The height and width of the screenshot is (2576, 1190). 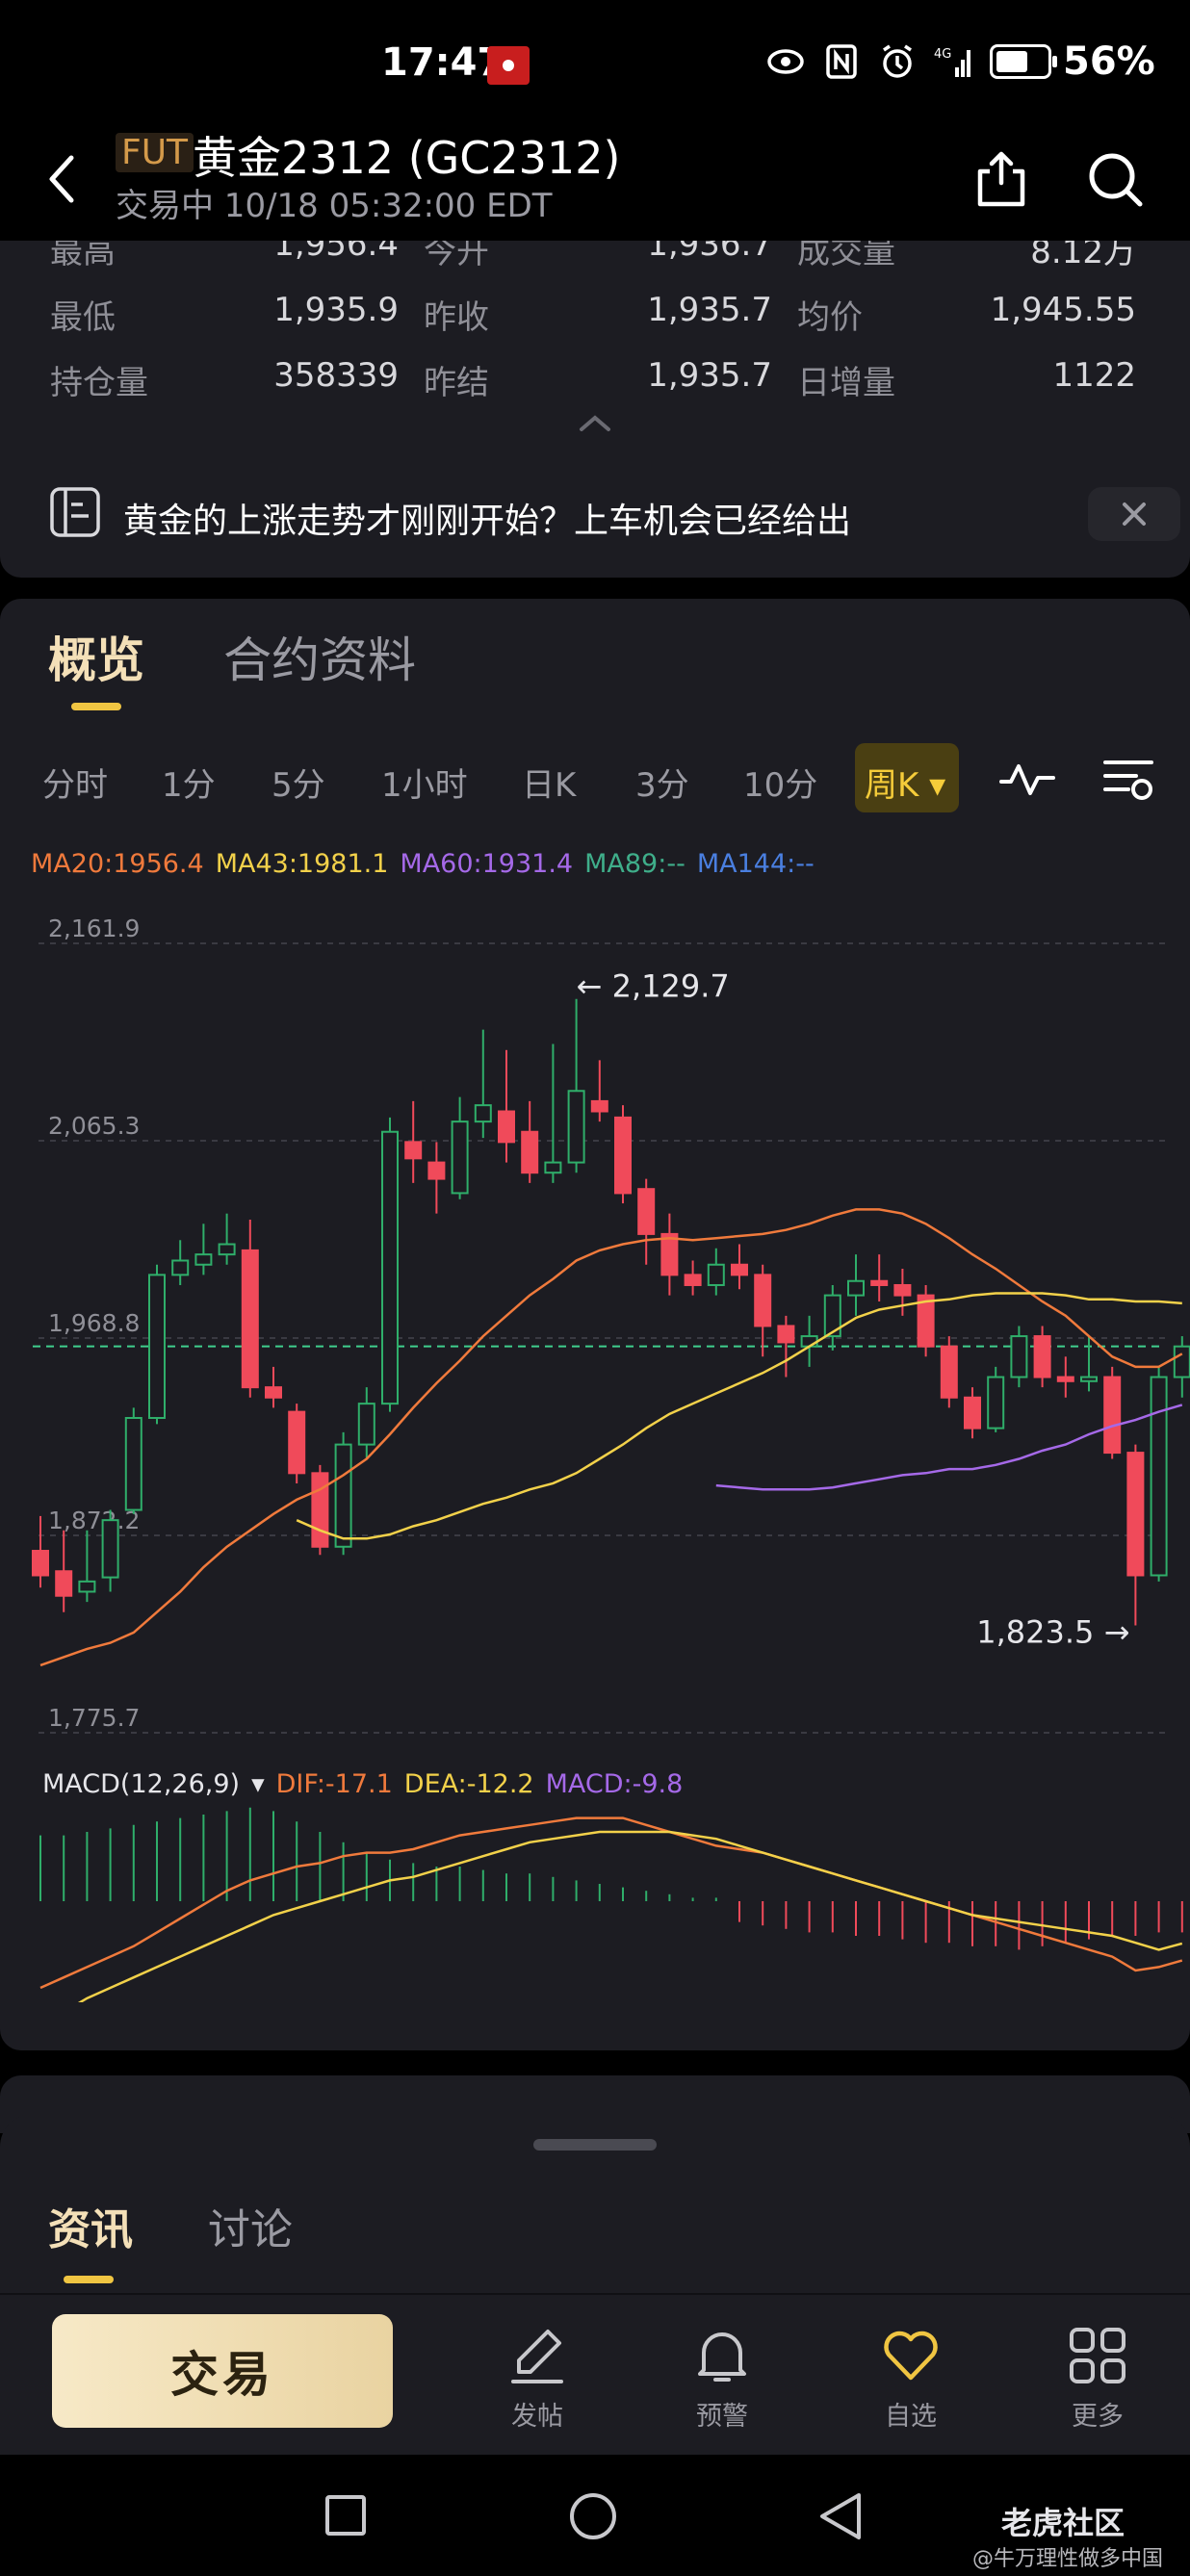 What do you see at coordinates (830, 317) in the screenshot?
I see `stat-label: 均价` at bounding box center [830, 317].